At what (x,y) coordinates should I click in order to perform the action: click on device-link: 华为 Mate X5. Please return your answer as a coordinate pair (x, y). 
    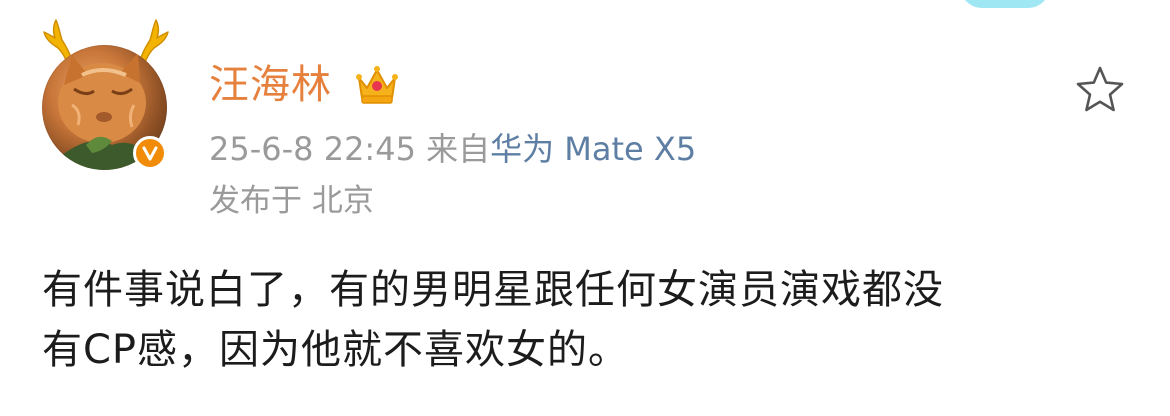
    Looking at the image, I should click on (593, 149).